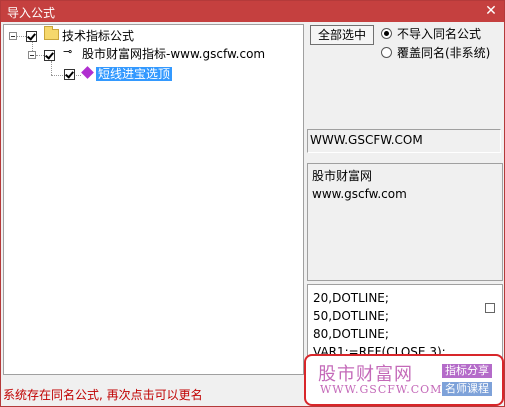  I want to click on collapse-toggle-root, so click(13, 36).